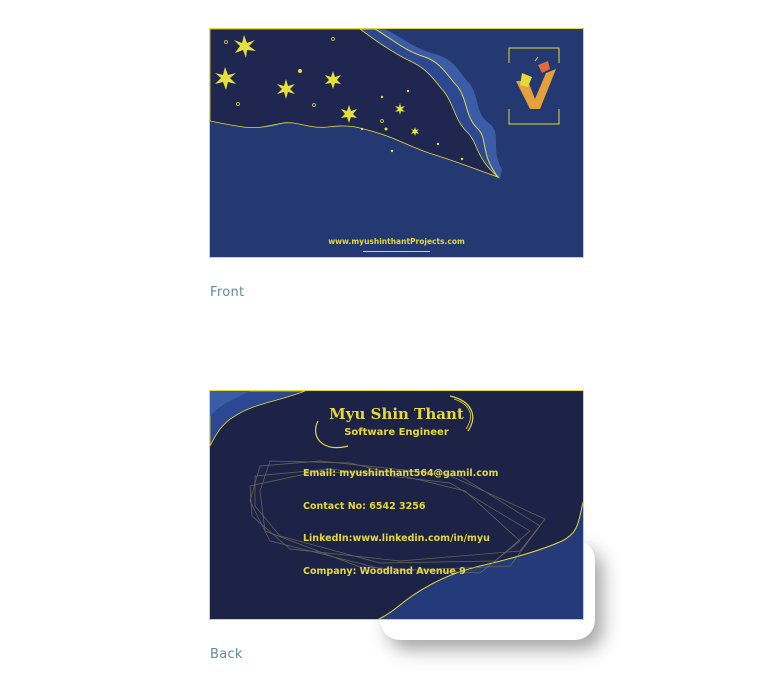 Image resolution: width=768 pixels, height=689 pixels. Describe the element at coordinates (396, 432) in the screenshot. I see `job-title: Software Engineer` at that location.